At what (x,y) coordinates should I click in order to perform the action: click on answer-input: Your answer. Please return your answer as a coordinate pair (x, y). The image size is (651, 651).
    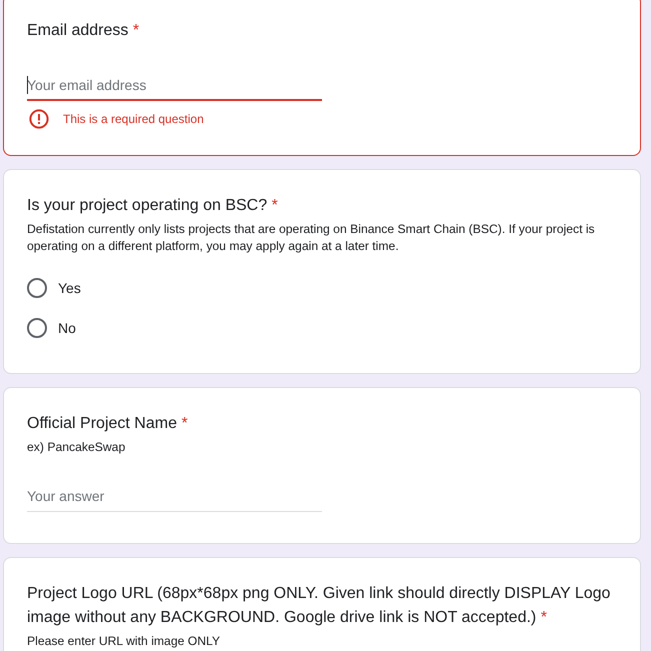
    Looking at the image, I should click on (174, 497).